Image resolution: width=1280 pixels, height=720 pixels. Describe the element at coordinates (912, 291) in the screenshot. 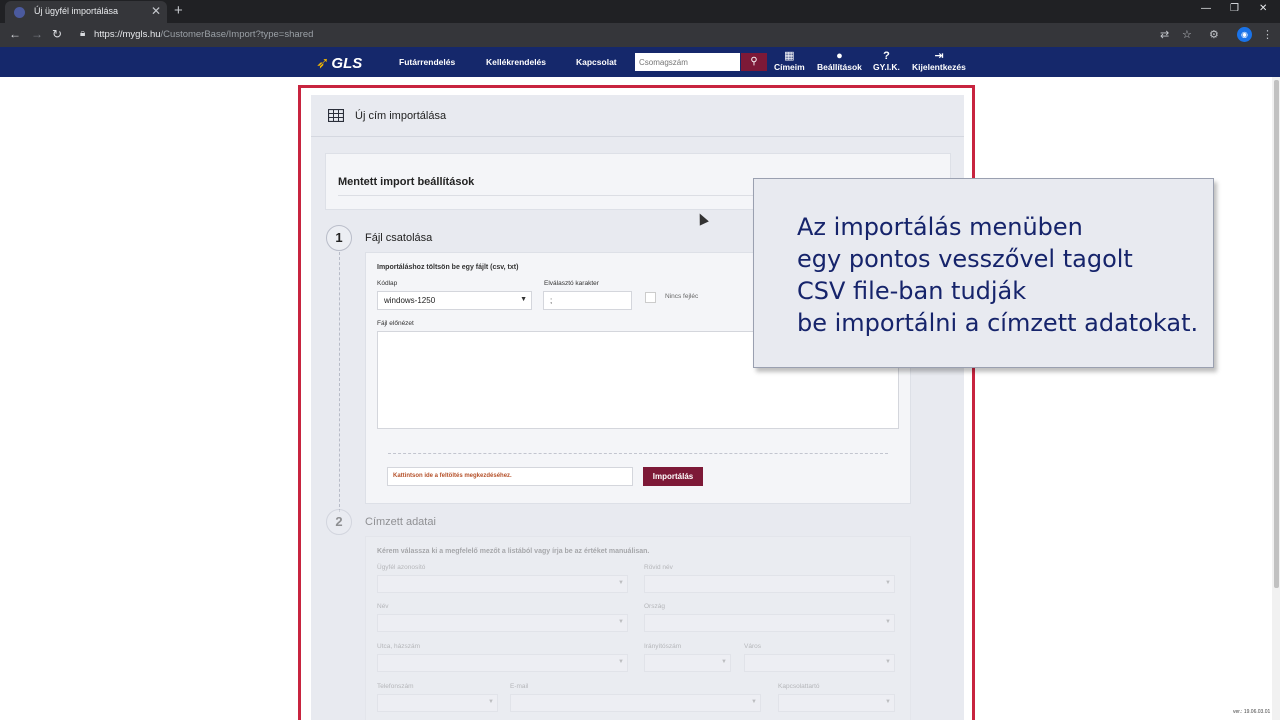

I see `callout-line-3: CSV file-ban tudják` at that location.